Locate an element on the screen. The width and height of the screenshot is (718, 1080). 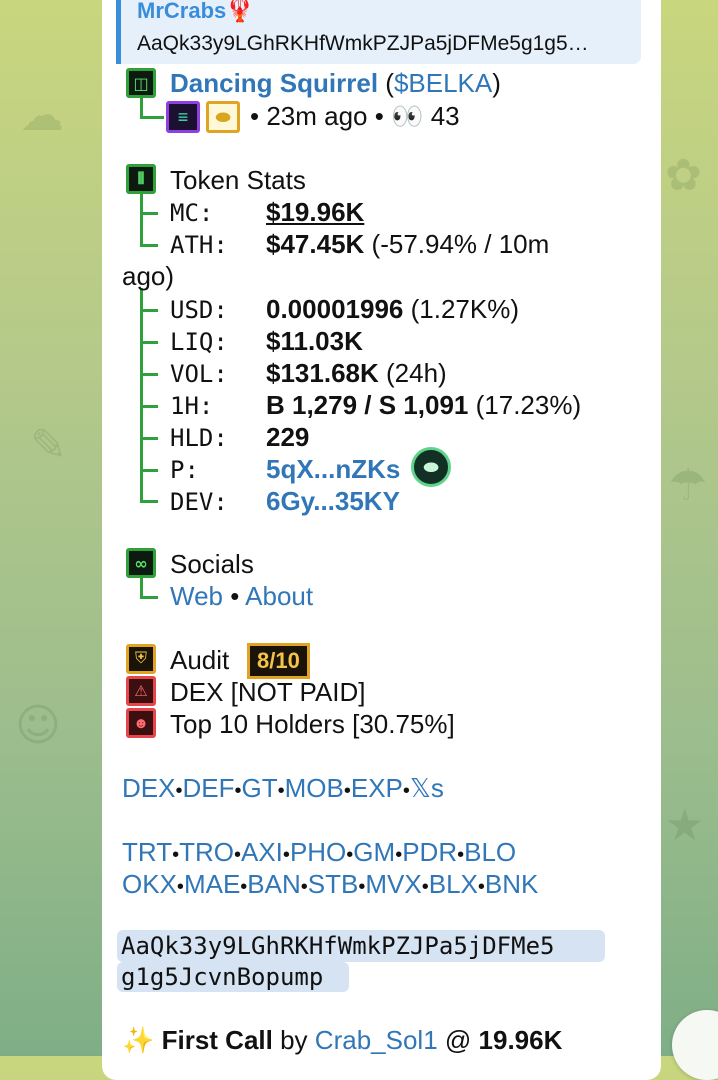
stat-usd-line: 0.00001996 (1.27K%) is located at coordinates (392, 309).